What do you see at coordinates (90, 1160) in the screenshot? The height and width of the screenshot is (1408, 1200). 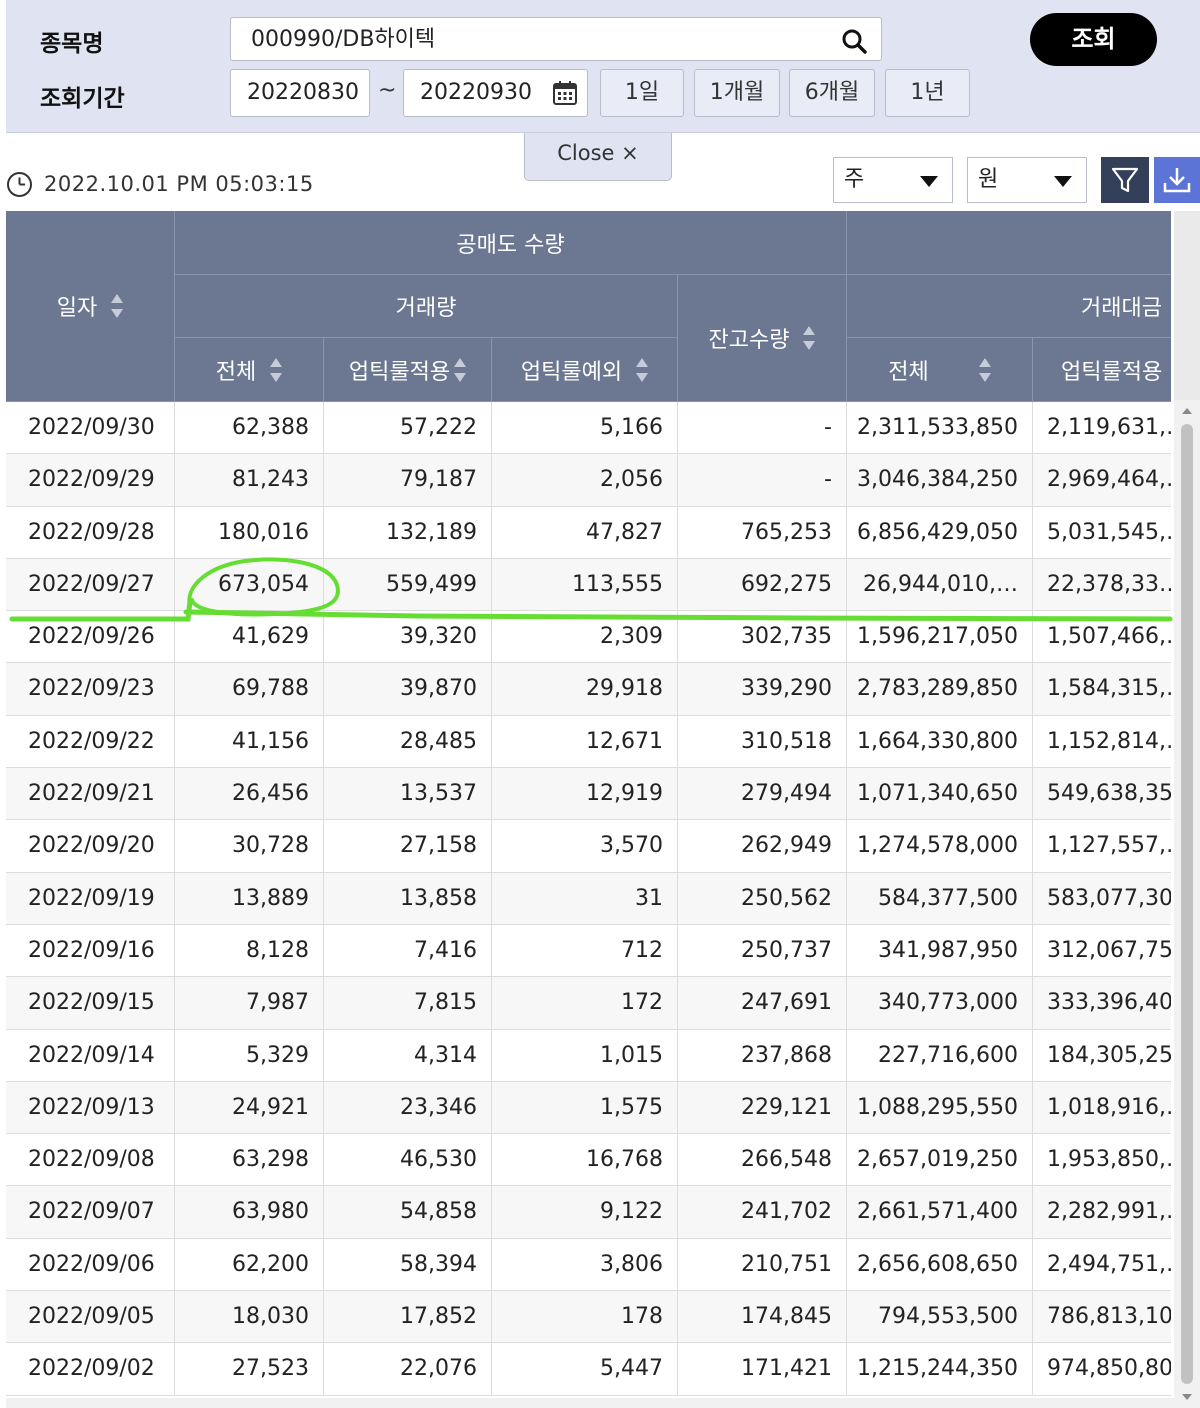 I see `cell-date: 2022/09/08` at bounding box center [90, 1160].